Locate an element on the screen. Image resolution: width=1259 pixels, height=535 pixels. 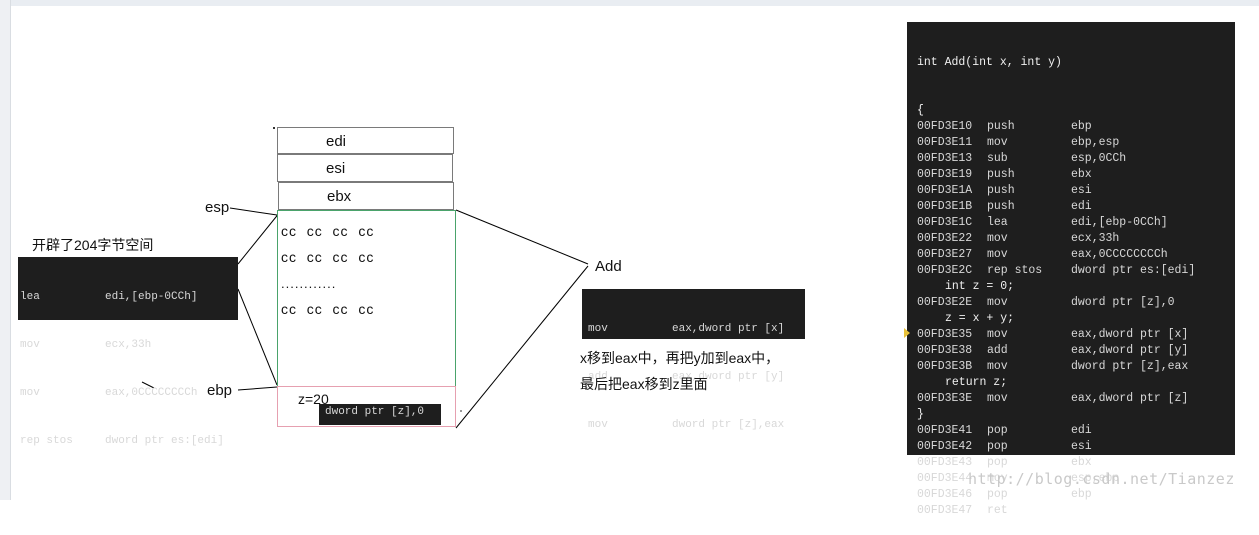
alloc-brace-top is located at coordinates (259, 238).